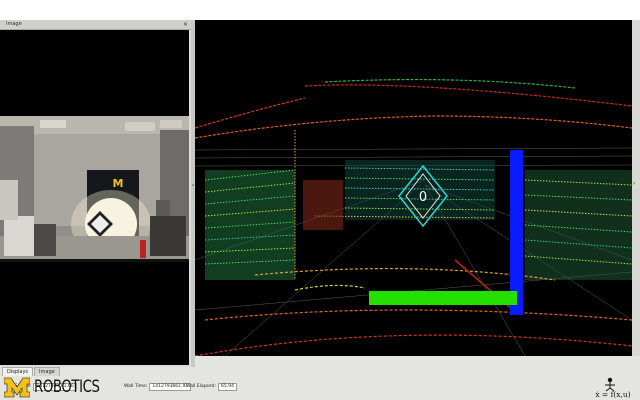 Image resolution: width=640 pixels, height=400 pixels. I want to click on wall-elapsed-value: 65.94, so click(227, 386).